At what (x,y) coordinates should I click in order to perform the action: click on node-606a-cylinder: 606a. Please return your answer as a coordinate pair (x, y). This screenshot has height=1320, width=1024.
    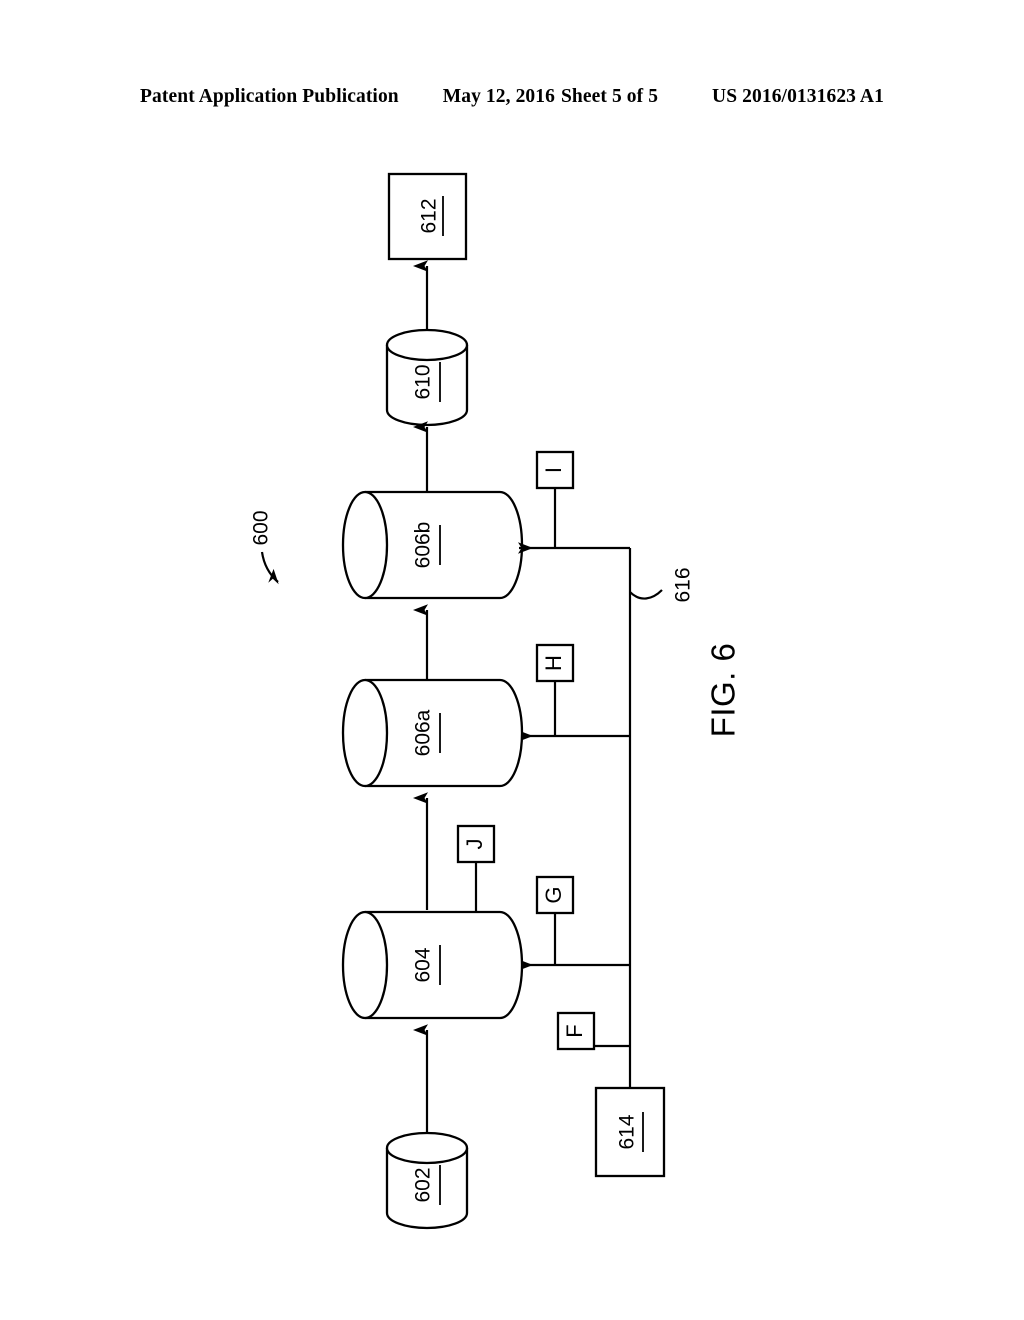
    Looking at the image, I should click on (432, 733).